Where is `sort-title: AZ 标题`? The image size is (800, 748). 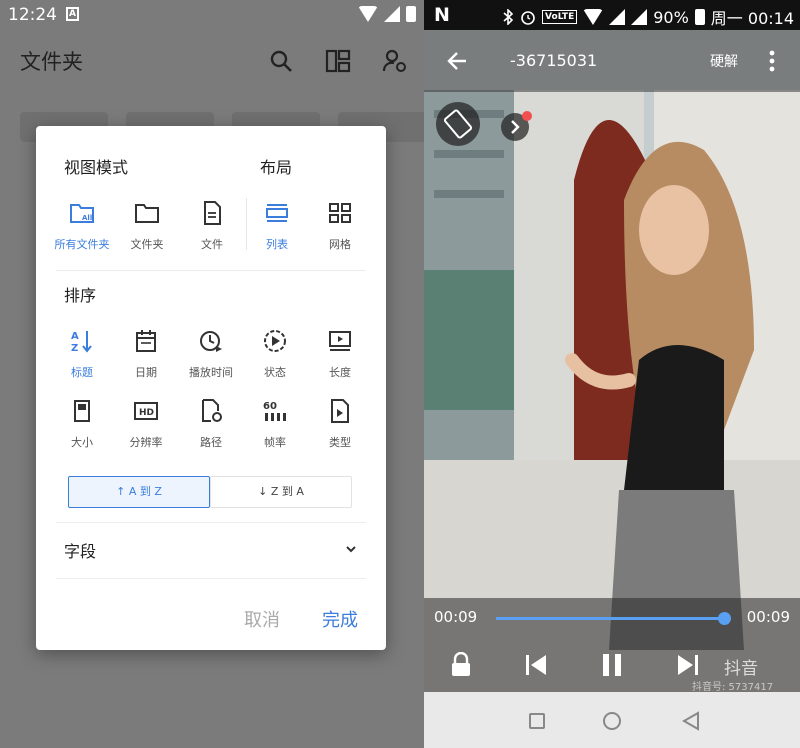
sort-title: AZ 标题 is located at coordinates (82, 354).